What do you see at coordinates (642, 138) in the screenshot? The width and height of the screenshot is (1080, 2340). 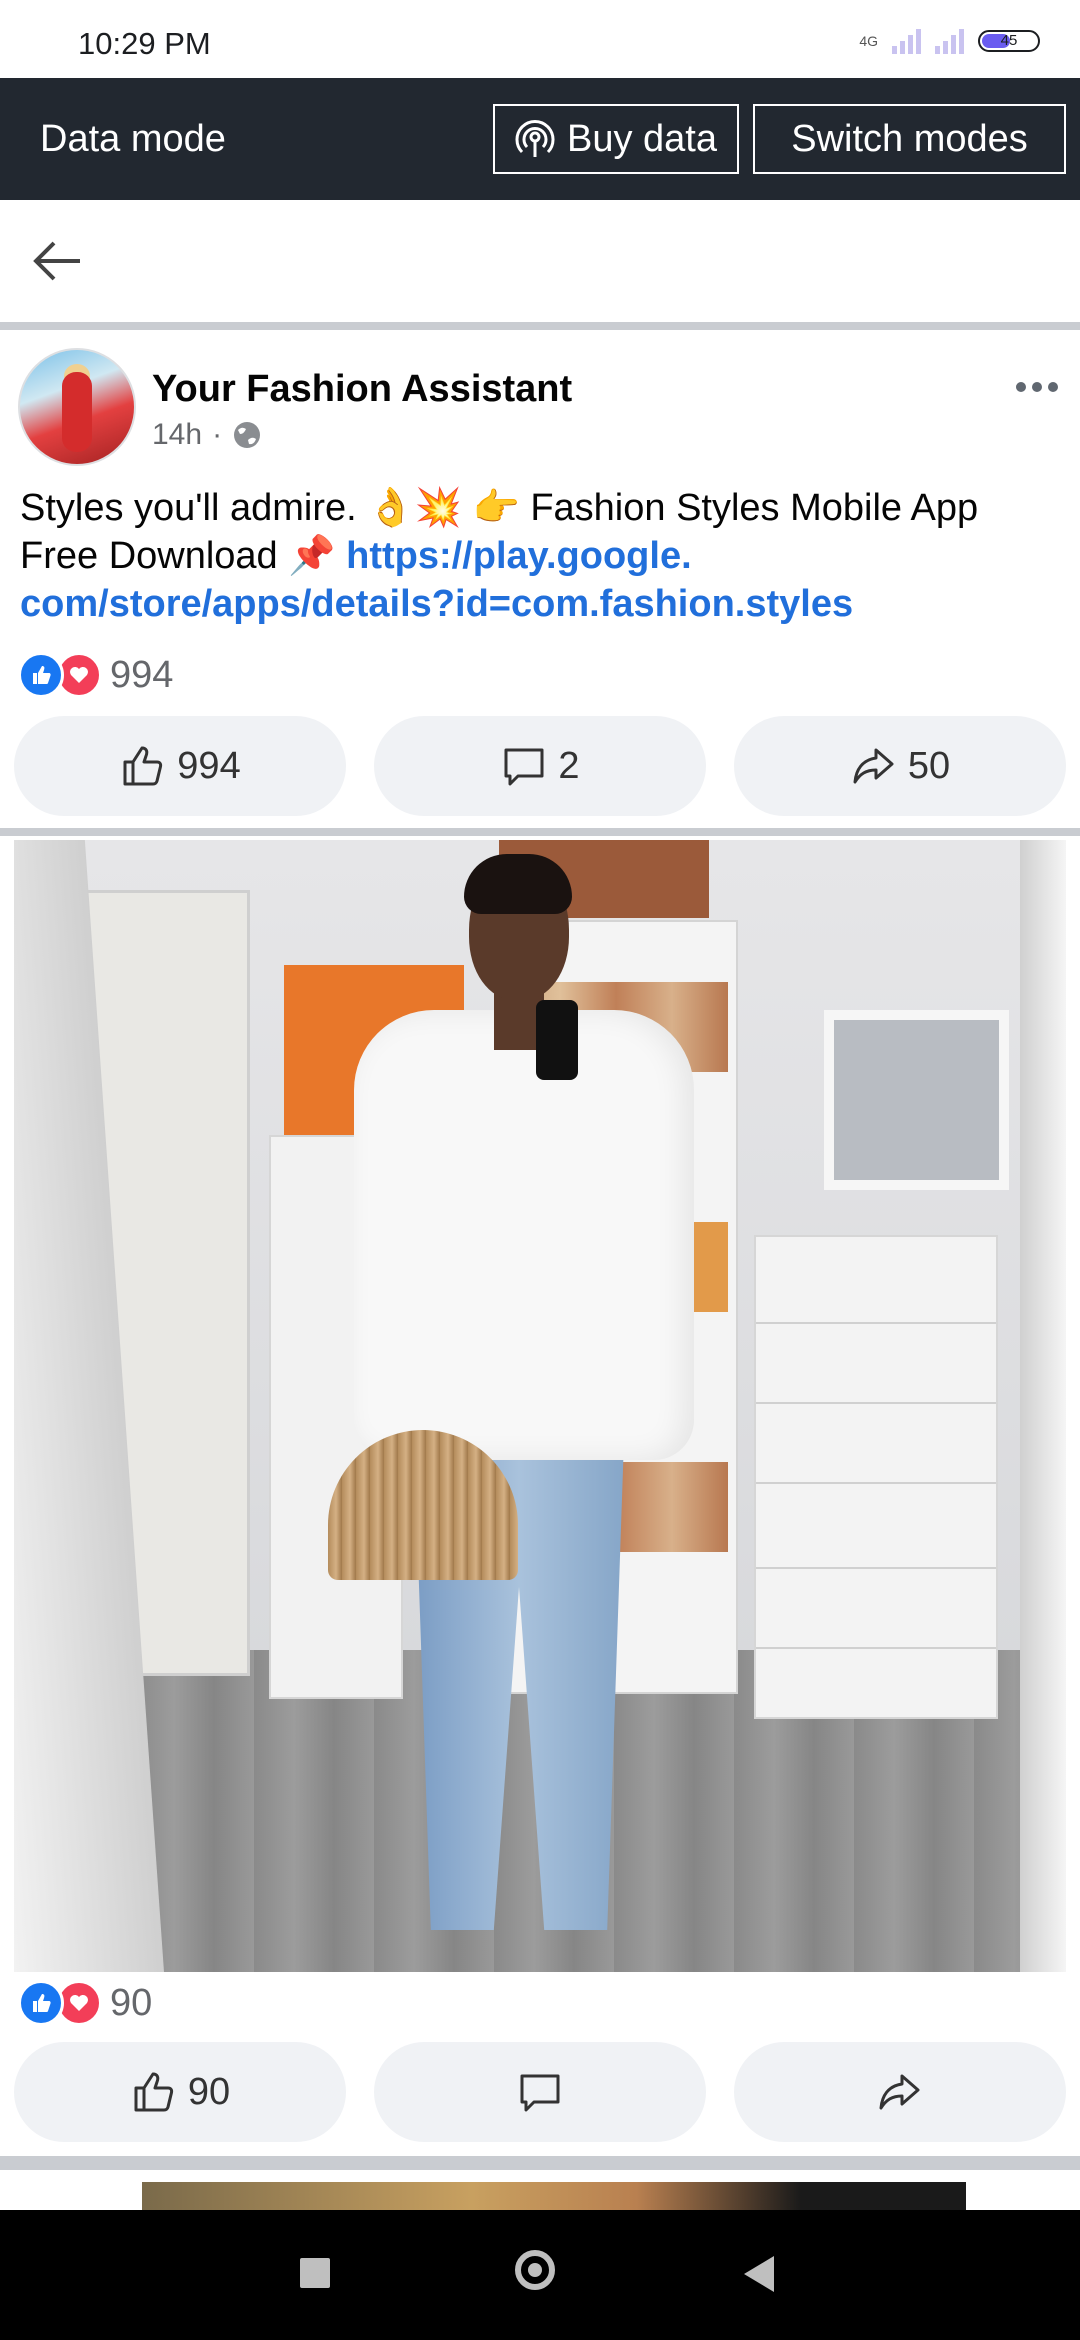 I see `buy-data-label: Buy data` at bounding box center [642, 138].